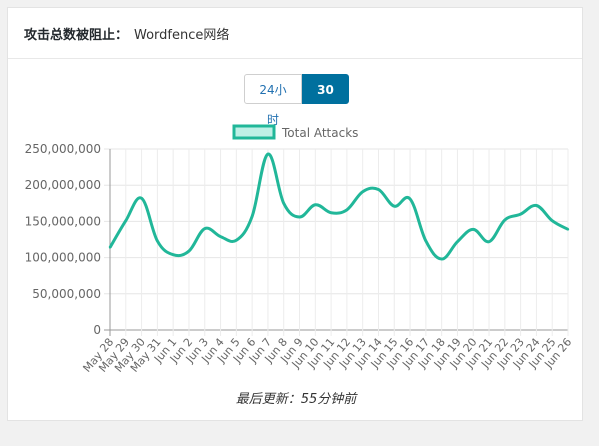 The width and height of the screenshot is (599, 446). What do you see at coordinates (97, 330) in the screenshot?
I see `y-tick-label: 0` at bounding box center [97, 330].